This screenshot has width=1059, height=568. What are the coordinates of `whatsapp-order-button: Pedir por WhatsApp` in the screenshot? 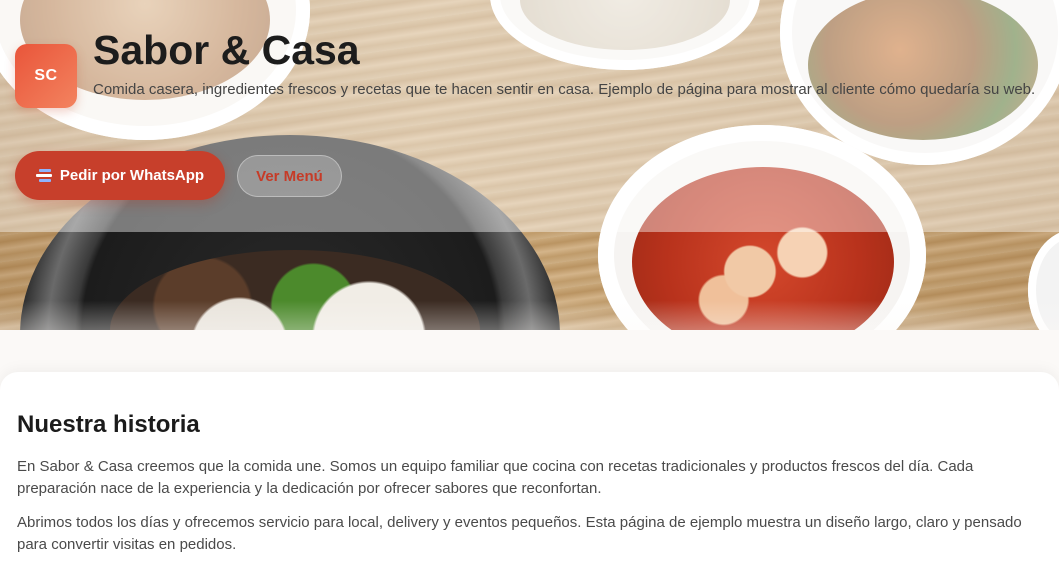 It's located at (120, 175).